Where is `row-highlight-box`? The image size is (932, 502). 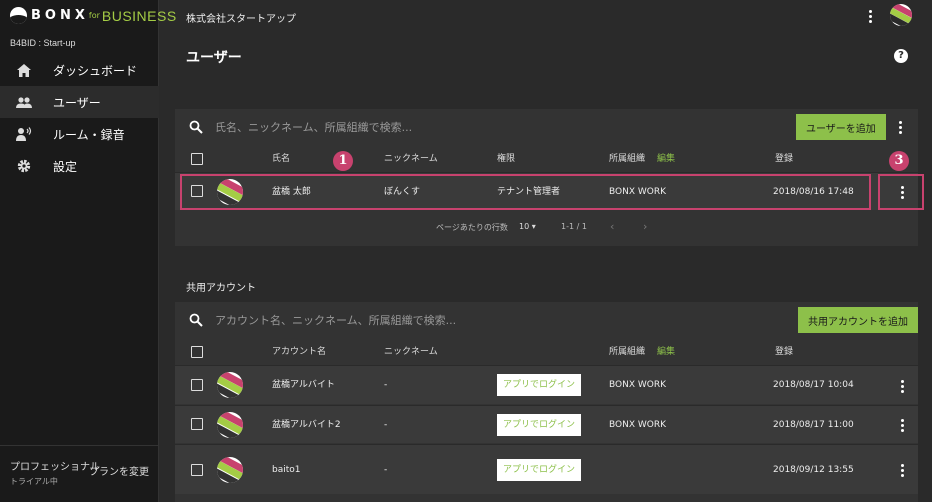 row-highlight-box is located at coordinates (525, 192).